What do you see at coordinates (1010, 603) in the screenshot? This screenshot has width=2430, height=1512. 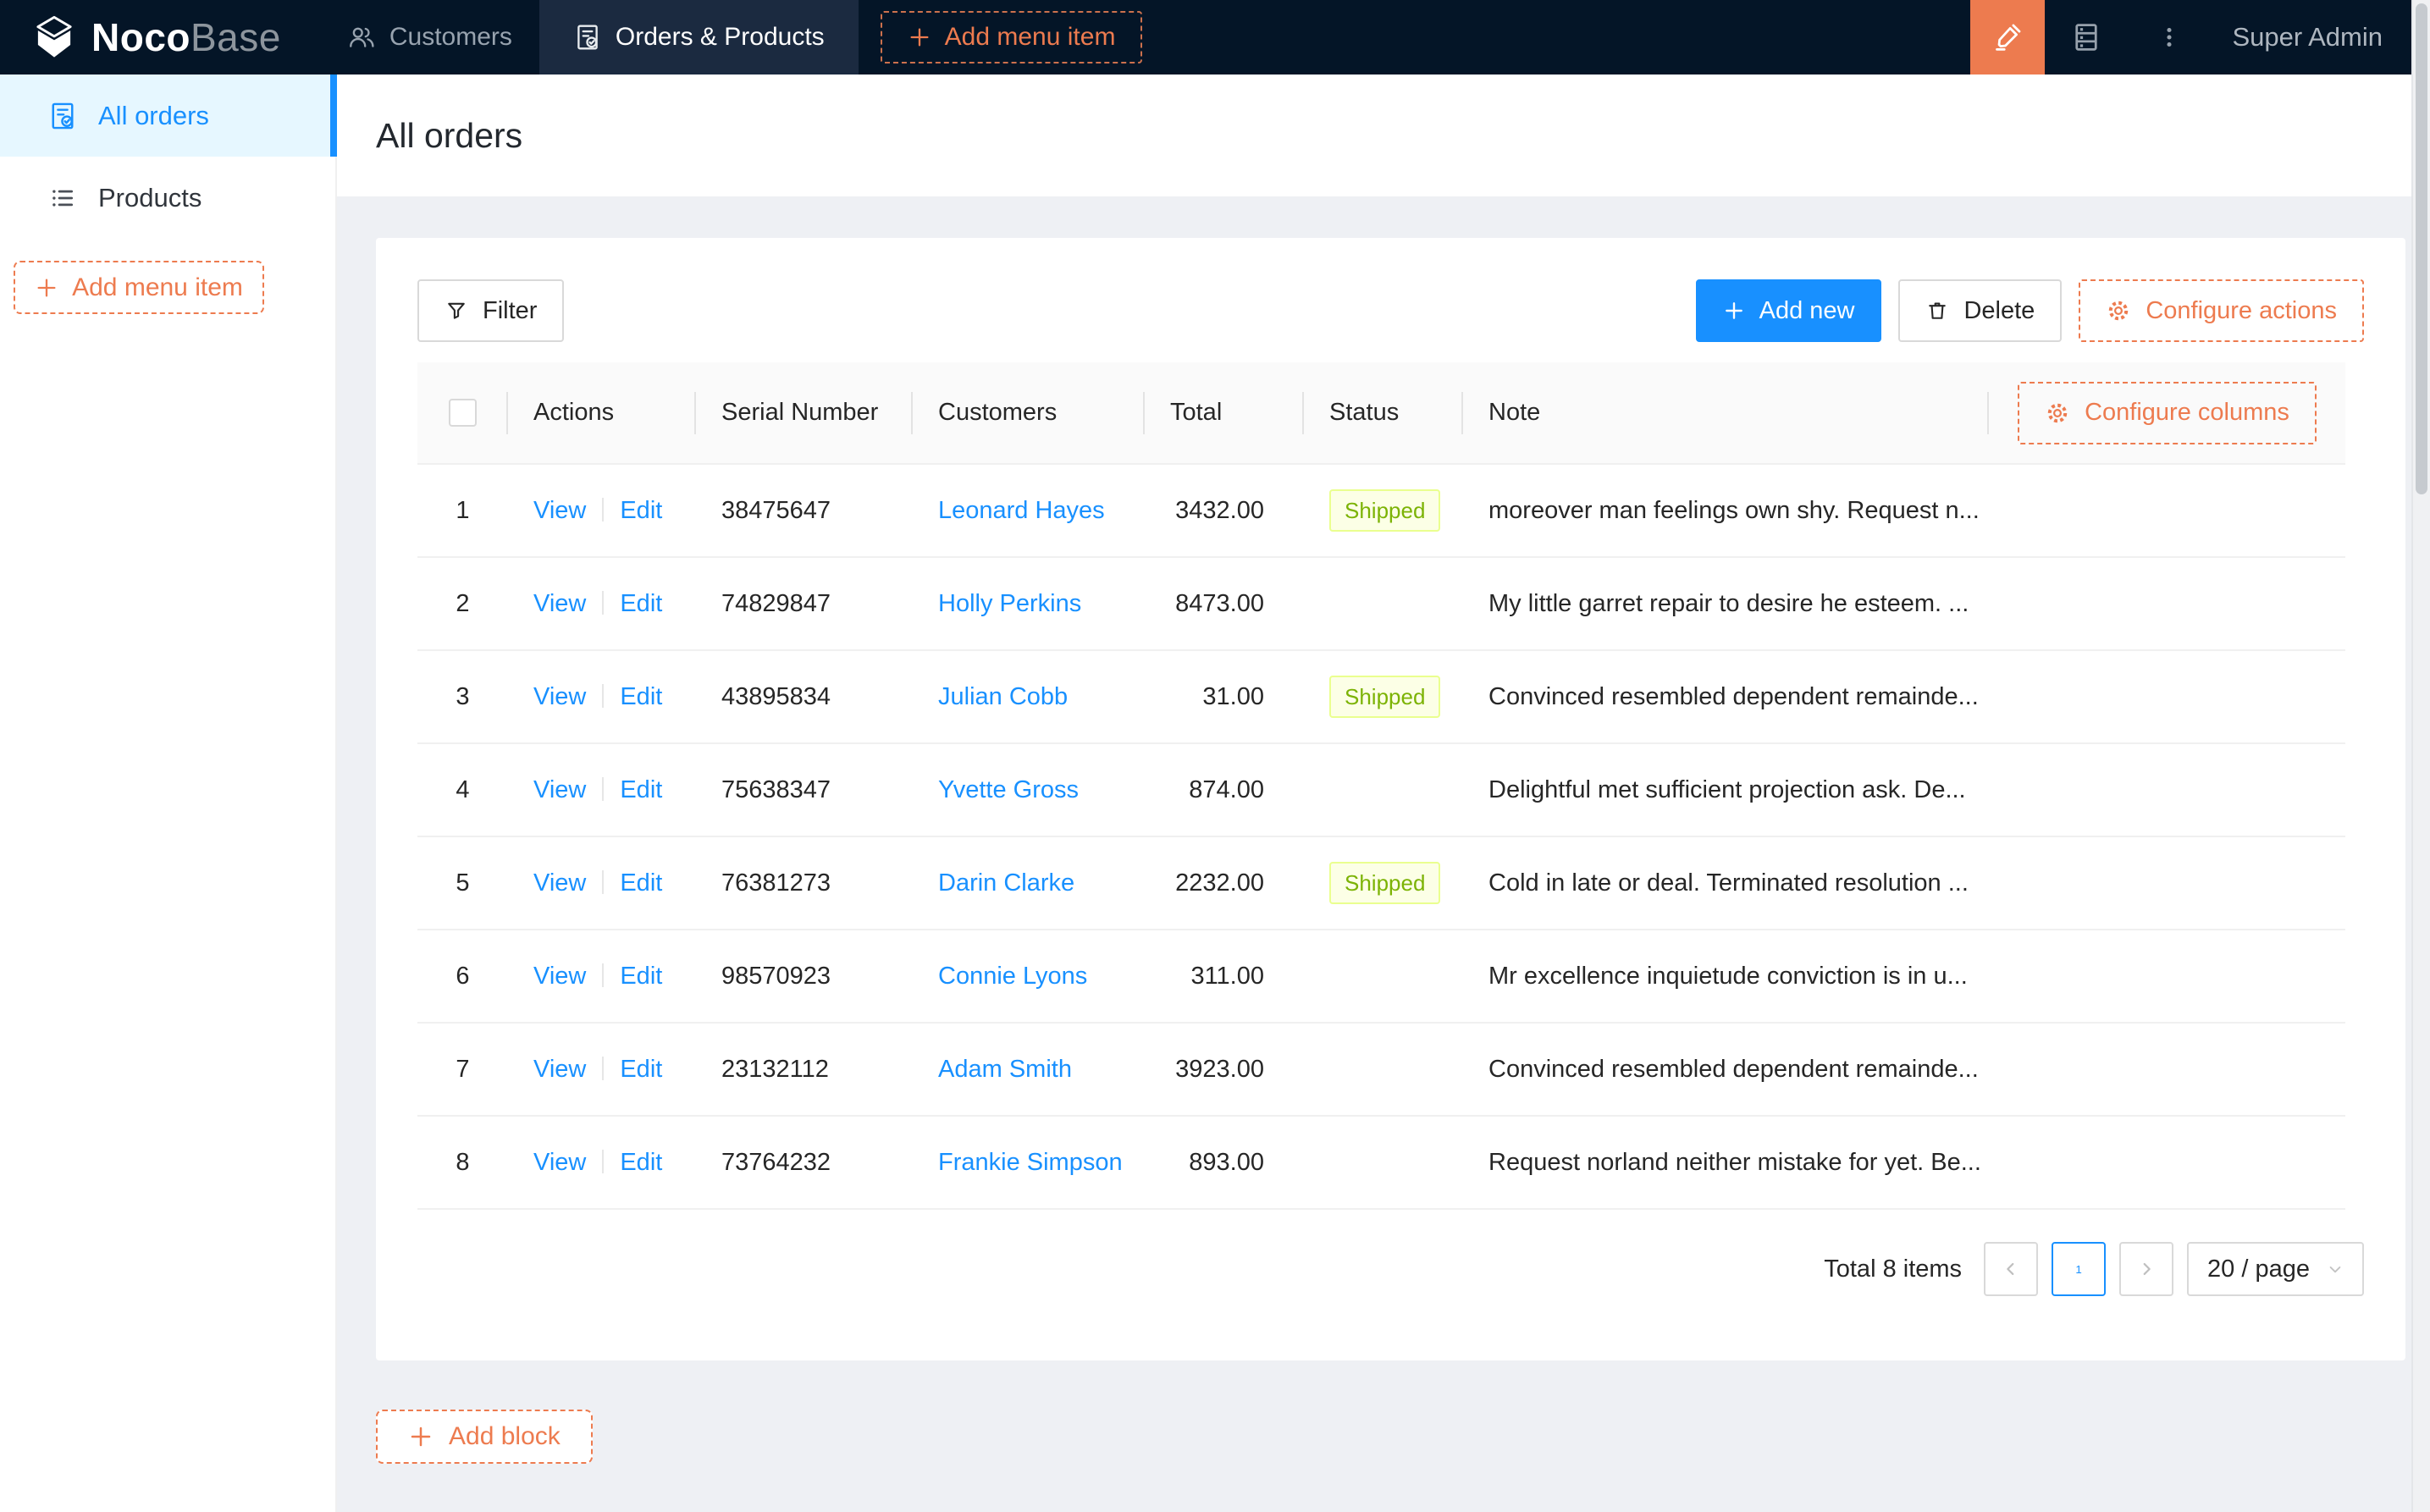 I see `customer-link: Holly Perkins` at bounding box center [1010, 603].